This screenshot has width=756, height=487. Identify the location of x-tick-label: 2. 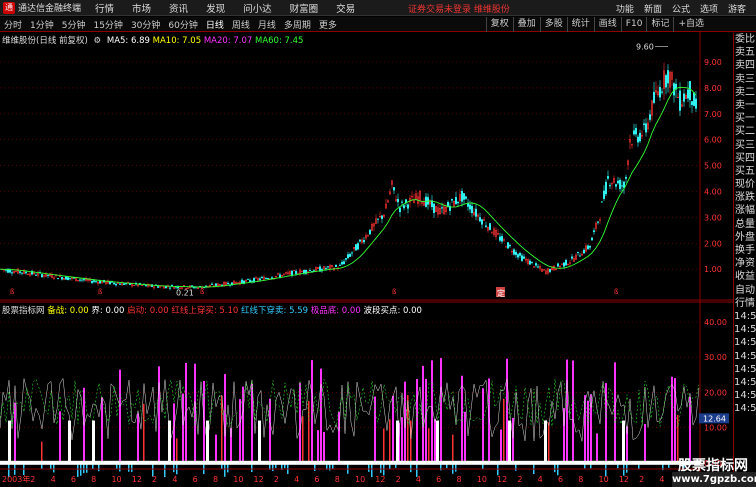
(32, 479).